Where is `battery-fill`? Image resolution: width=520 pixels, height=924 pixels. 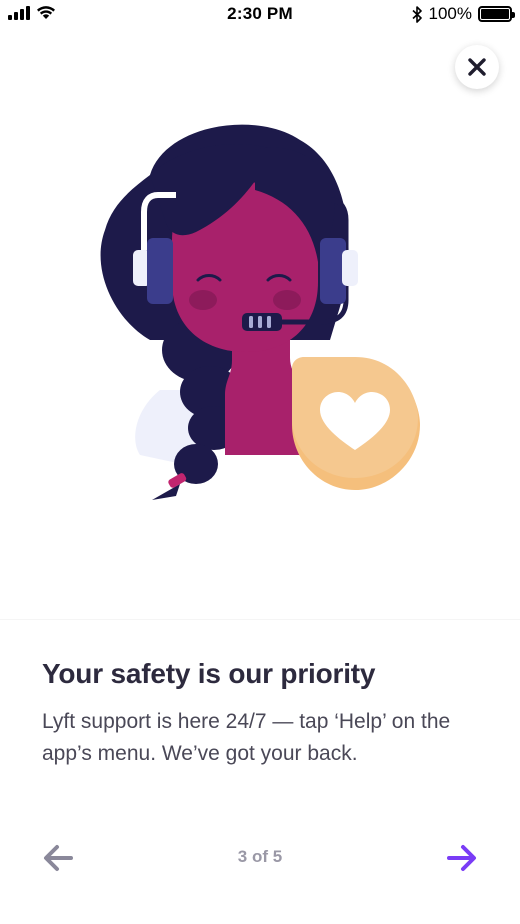
battery-fill is located at coordinates (495, 14).